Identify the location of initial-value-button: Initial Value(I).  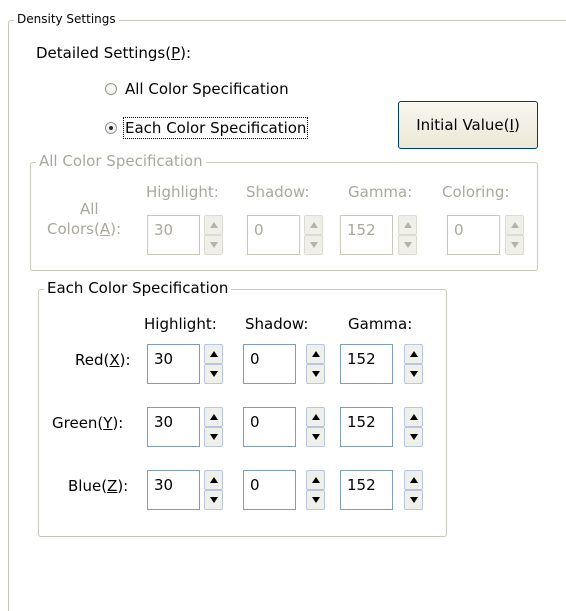
(468, 125).